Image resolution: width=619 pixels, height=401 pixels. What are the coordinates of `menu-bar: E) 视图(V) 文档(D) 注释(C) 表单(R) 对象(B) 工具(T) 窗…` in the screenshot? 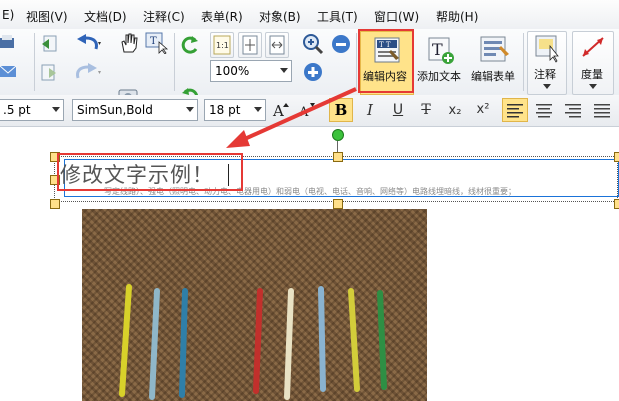 It's located at (309, 15).